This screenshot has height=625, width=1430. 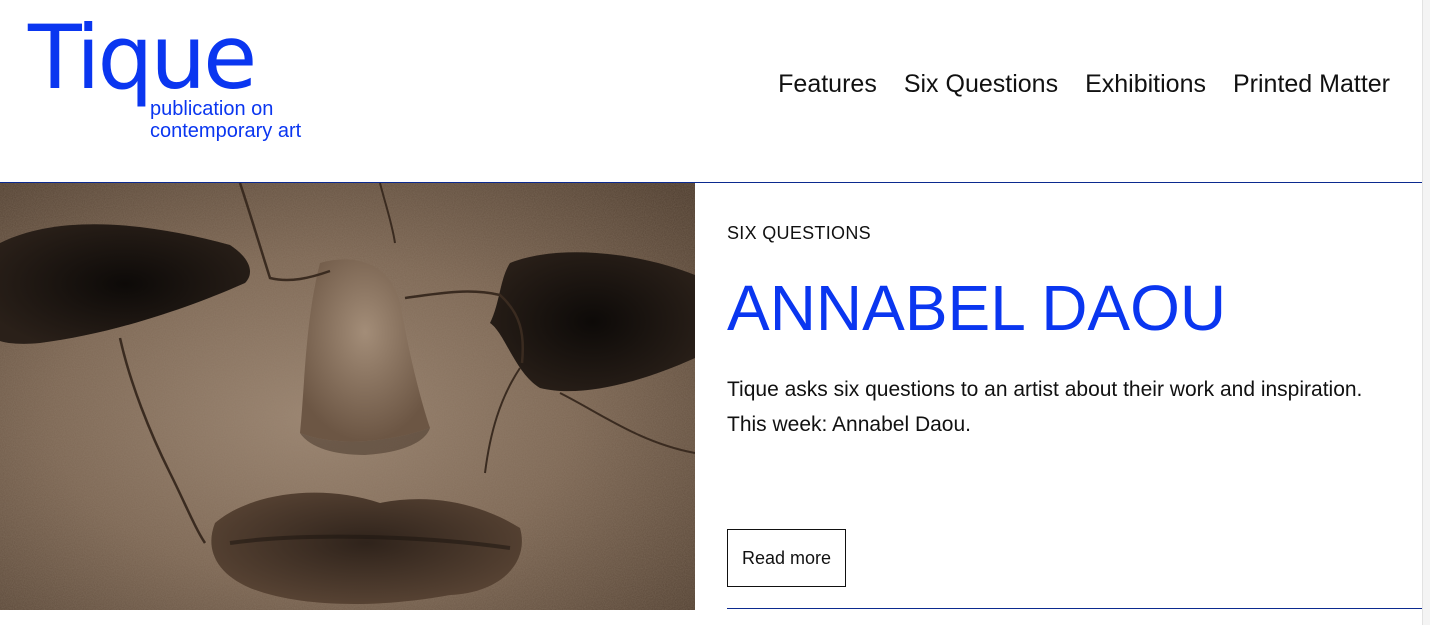 I want to click on logo-tagline: publication on contemporary art, so click(x=250, y=120).